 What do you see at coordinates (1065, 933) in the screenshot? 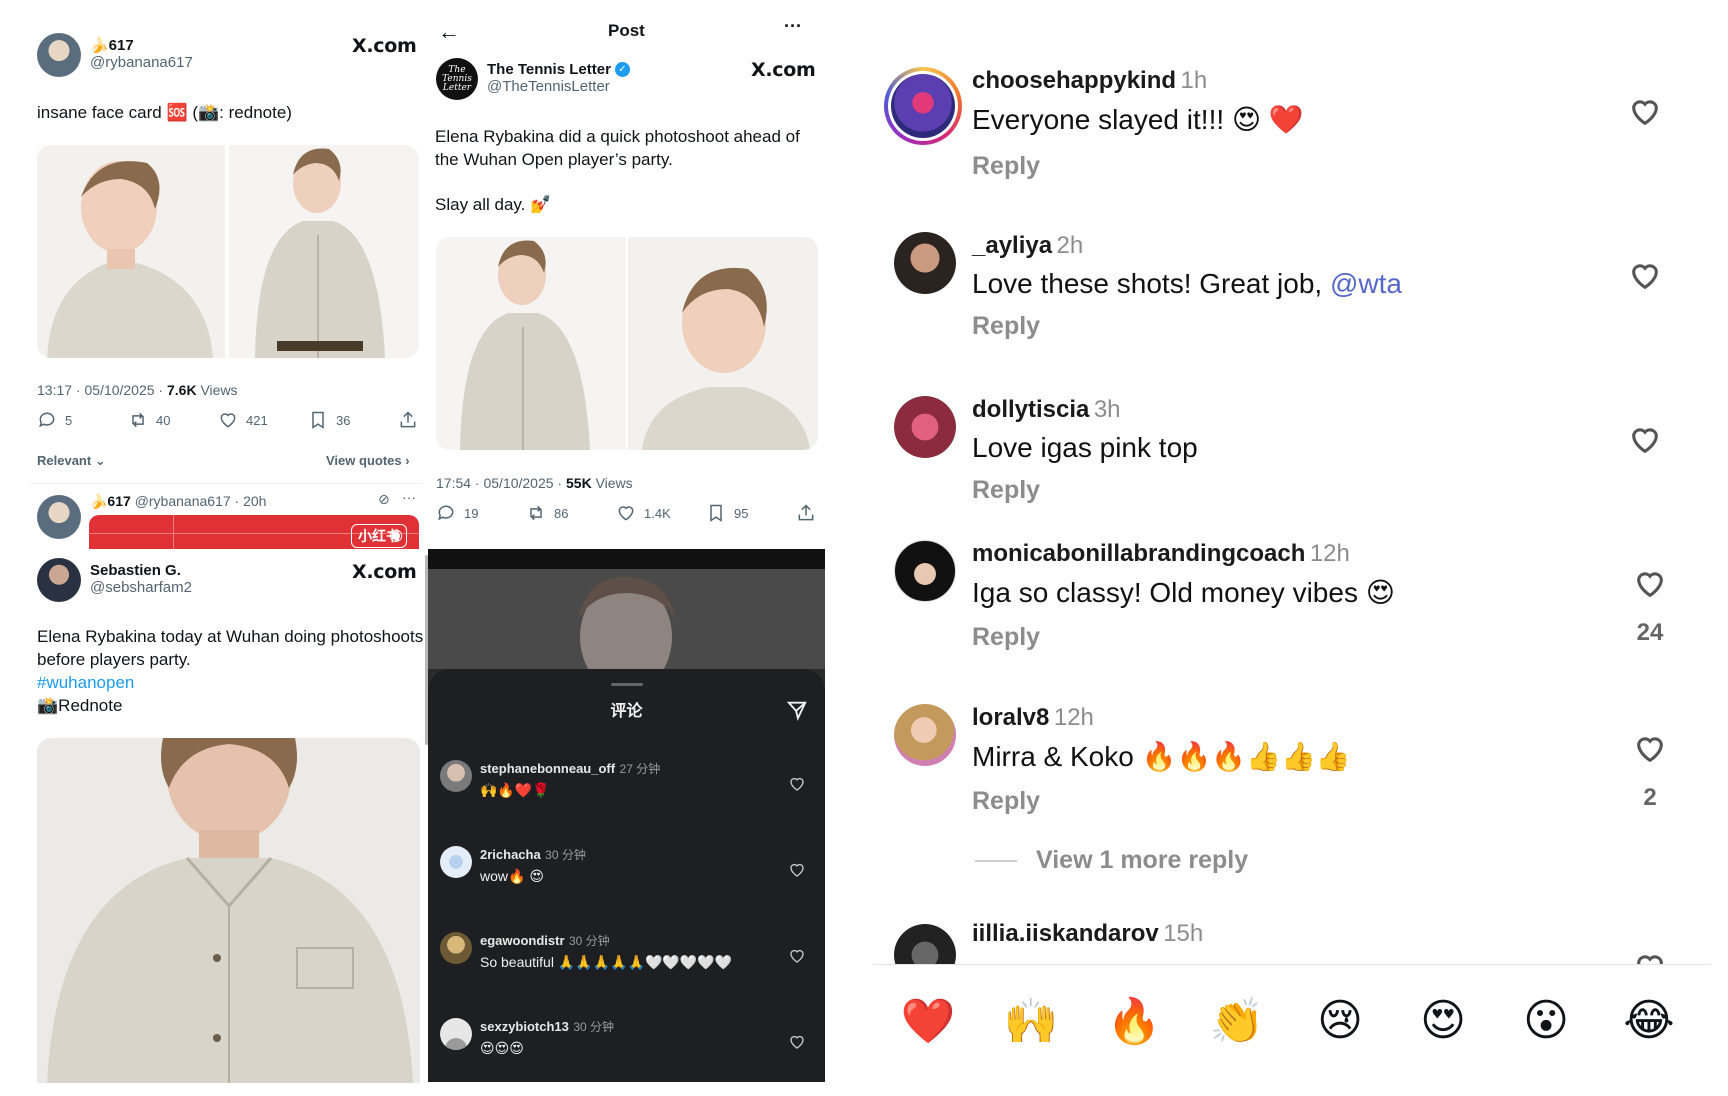
I see `comment-user: iillia.iiskandarov` at bounding box center [1065, 933].